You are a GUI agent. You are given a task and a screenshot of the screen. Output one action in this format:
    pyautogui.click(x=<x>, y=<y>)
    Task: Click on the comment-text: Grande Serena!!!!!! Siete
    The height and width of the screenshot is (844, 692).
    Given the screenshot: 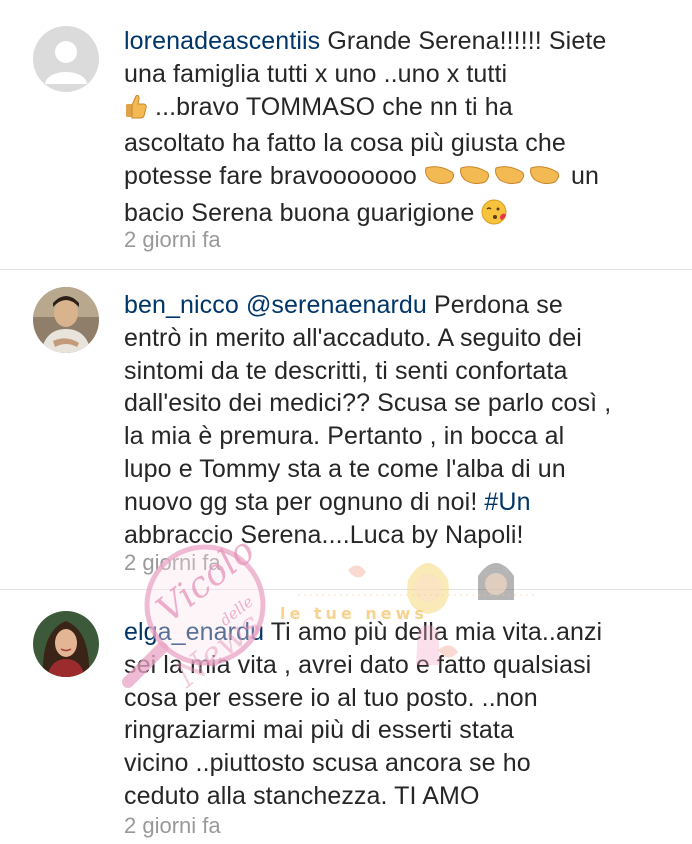 What is the action you would take?
    pyautogui.click(x=463, y=41)
    